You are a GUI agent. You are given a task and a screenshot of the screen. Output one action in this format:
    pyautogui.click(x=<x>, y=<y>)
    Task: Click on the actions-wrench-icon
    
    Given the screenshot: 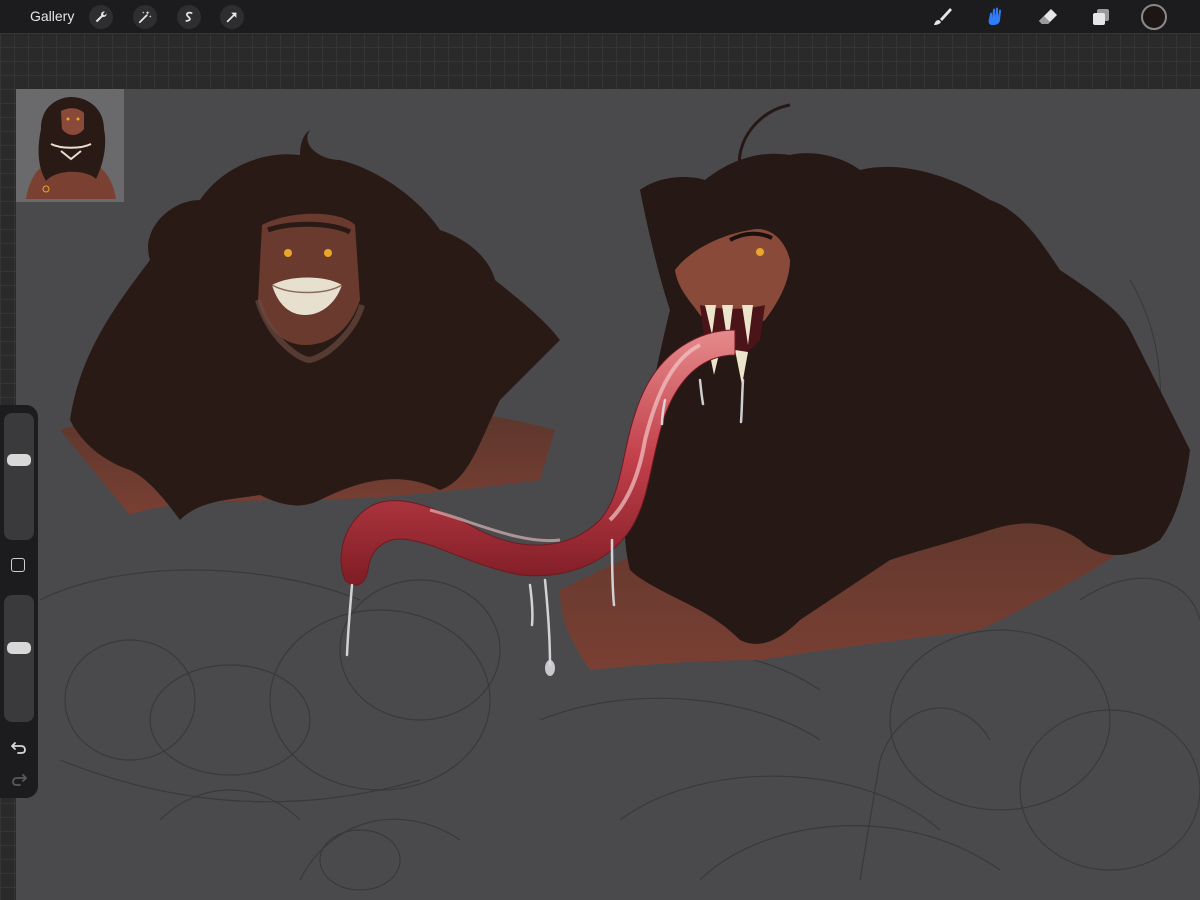 What is the action you would take?
    pyautogui.click(x=101, y=17)
    